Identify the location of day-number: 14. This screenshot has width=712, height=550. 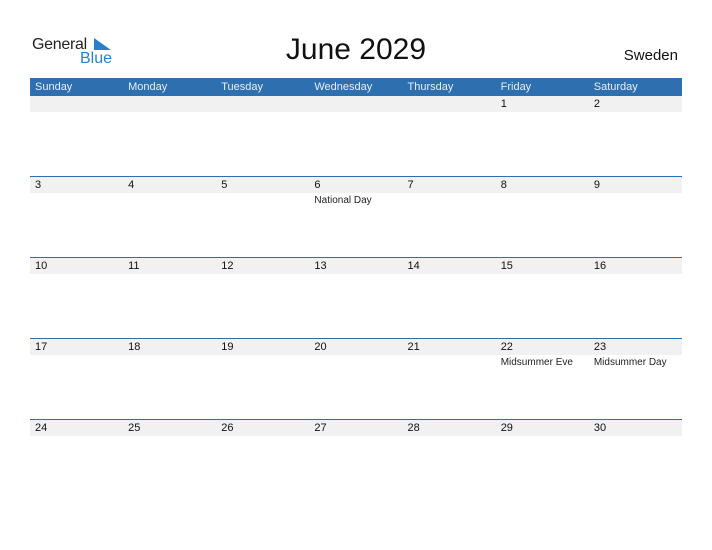
(413, 266).